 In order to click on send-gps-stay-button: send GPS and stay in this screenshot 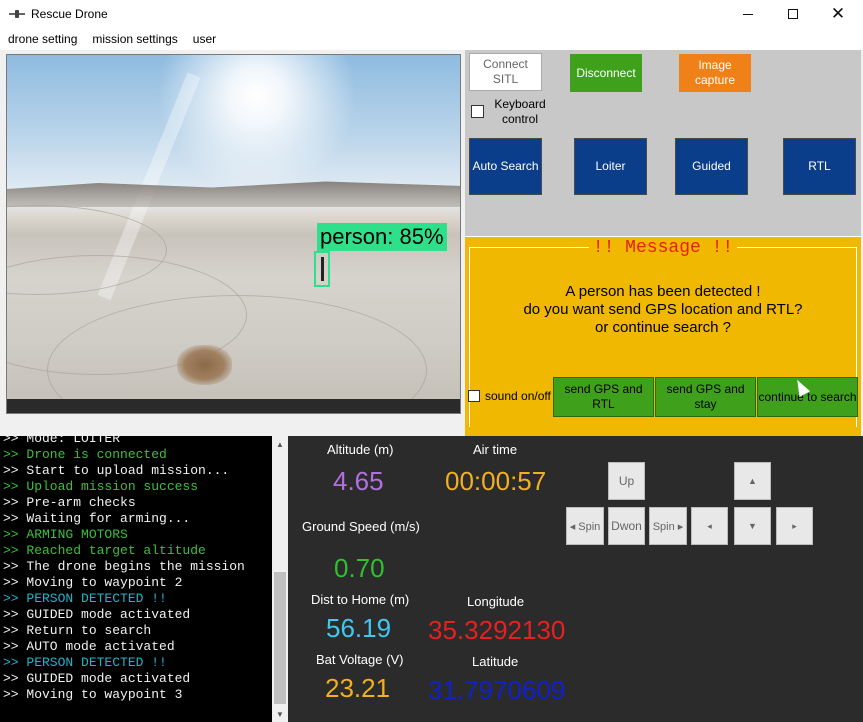, I will do `click(705, 397)`.